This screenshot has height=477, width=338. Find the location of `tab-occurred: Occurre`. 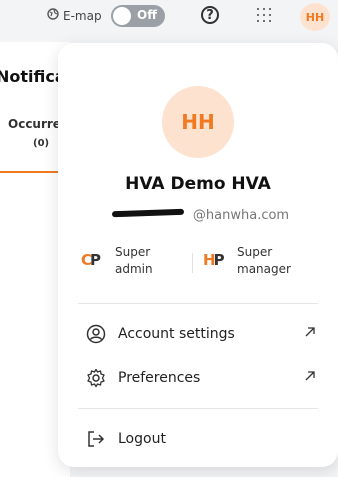

tab-occurred: Occurre is located at coordinates (34, 124).